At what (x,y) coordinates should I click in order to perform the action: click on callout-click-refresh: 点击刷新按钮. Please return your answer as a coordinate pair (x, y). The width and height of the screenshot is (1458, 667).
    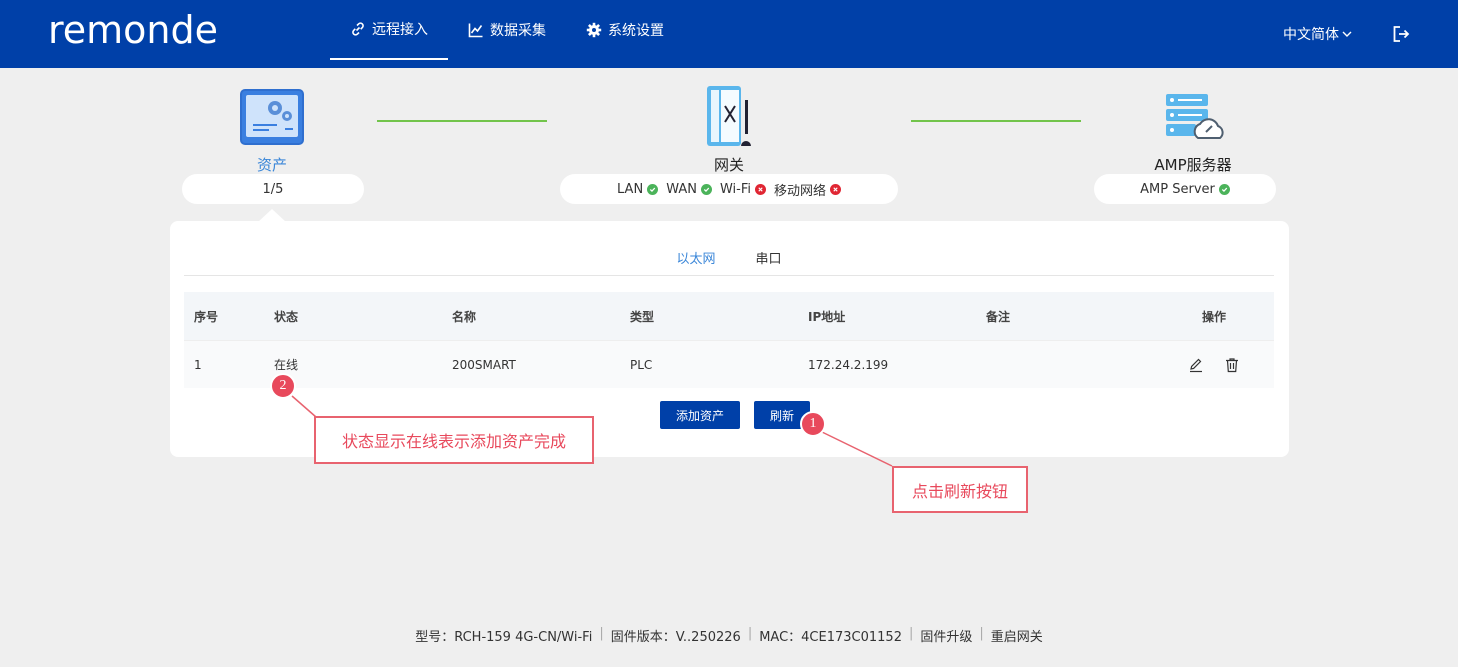
    Looking at the image, I should click on (960, 489).